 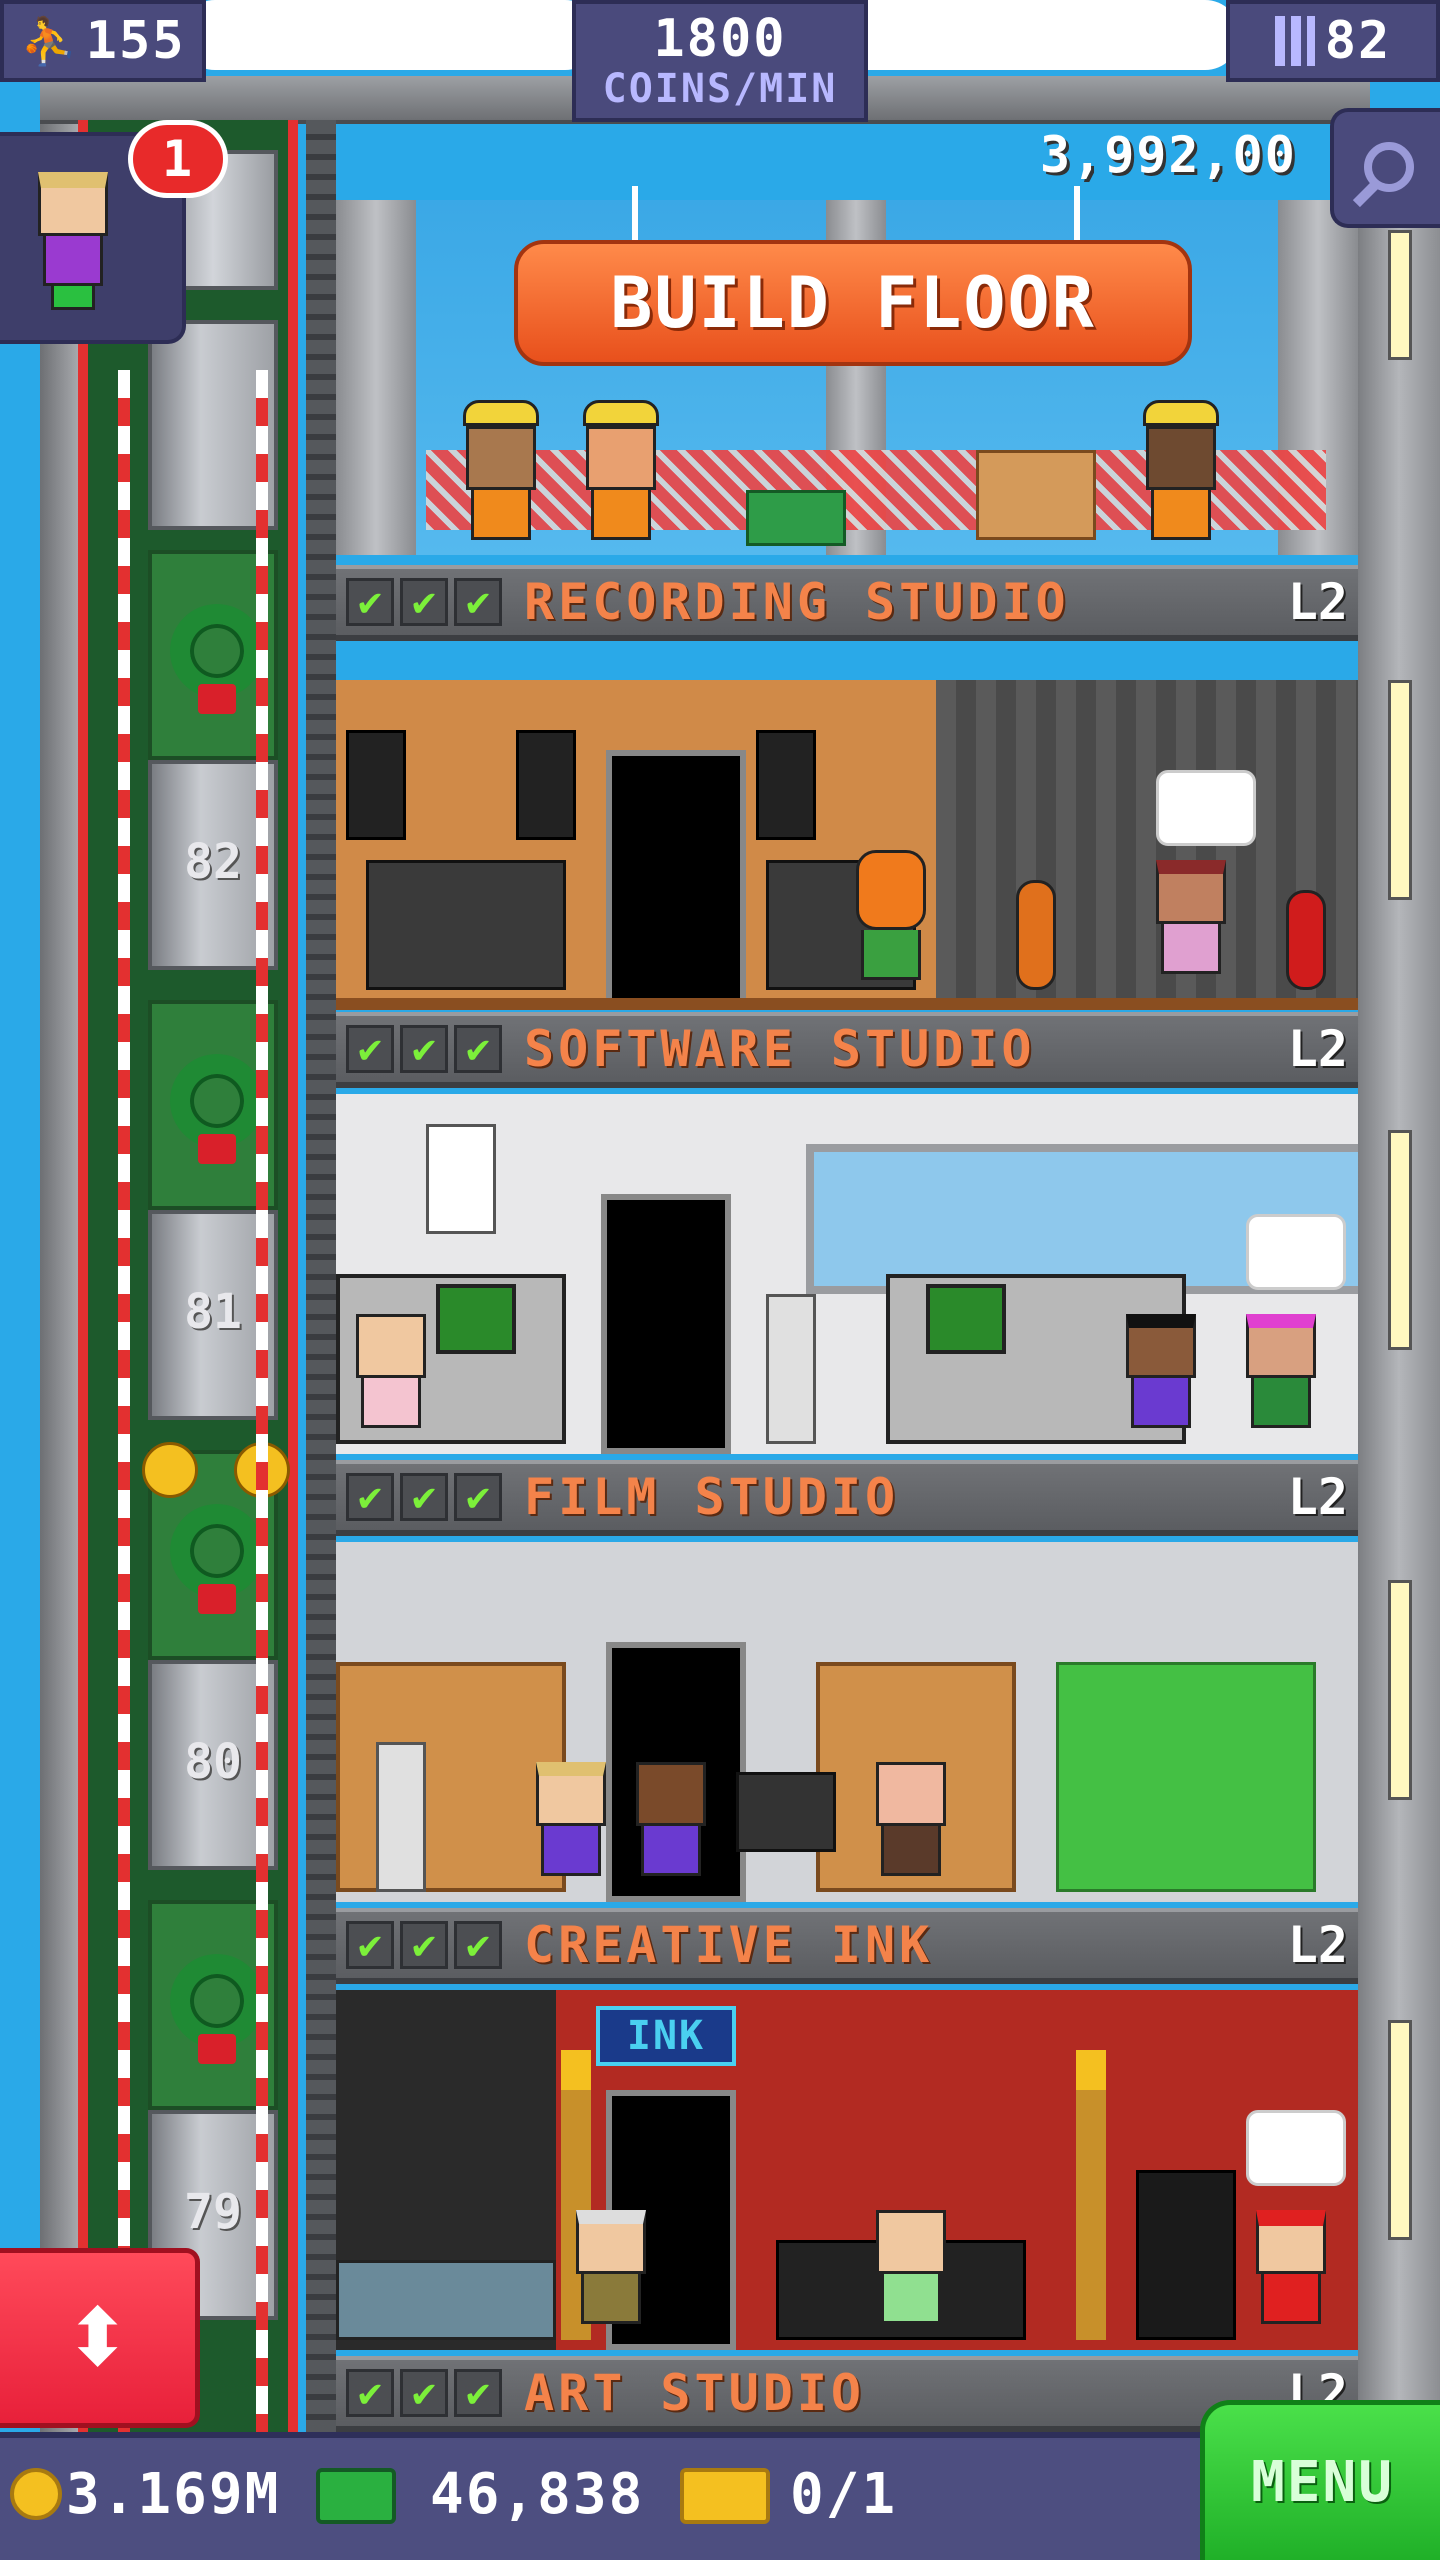 What do you see at coordinates (1358, 41) in the screenshot?
I see `floors-value: 82` at bounding box center [1358, 41].